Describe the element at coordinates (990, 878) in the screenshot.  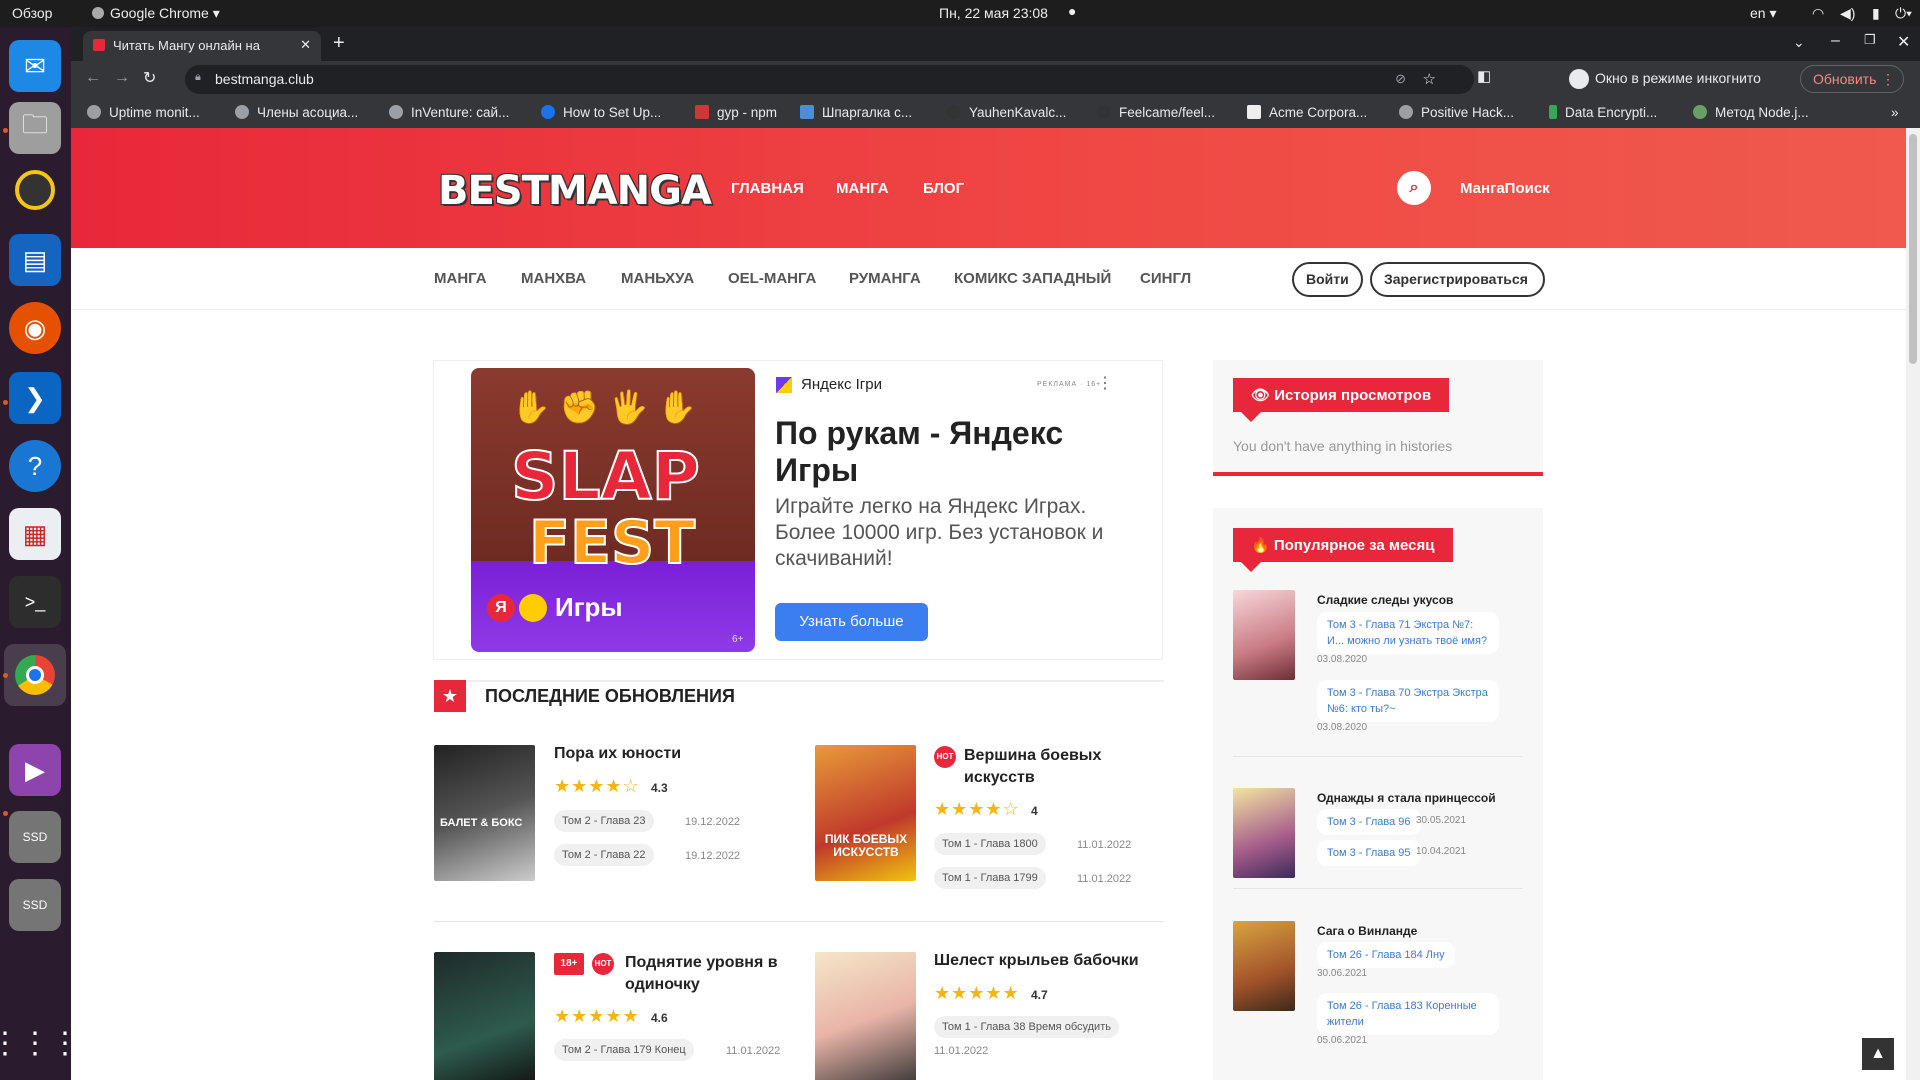
I see `chapter-link: Том 1 - Глава 1799` at that location.